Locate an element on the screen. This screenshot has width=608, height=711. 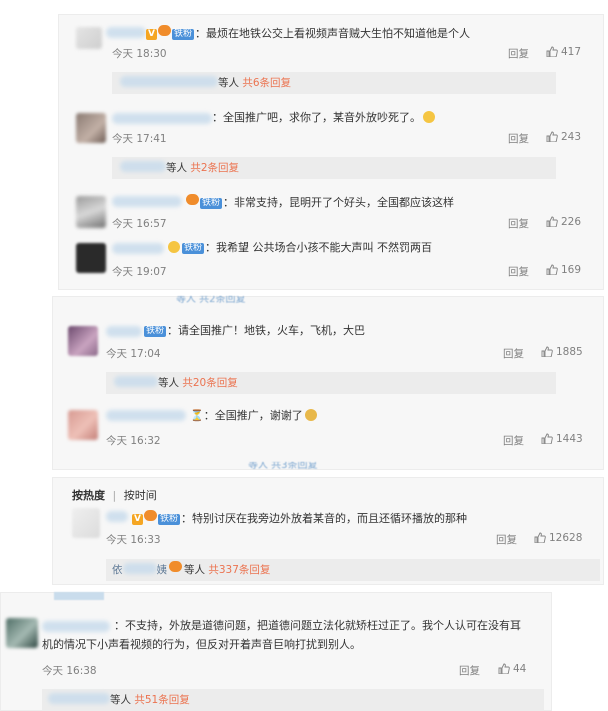
subreply-count-link: 共51条回复 is located at coordinates (161, 700).